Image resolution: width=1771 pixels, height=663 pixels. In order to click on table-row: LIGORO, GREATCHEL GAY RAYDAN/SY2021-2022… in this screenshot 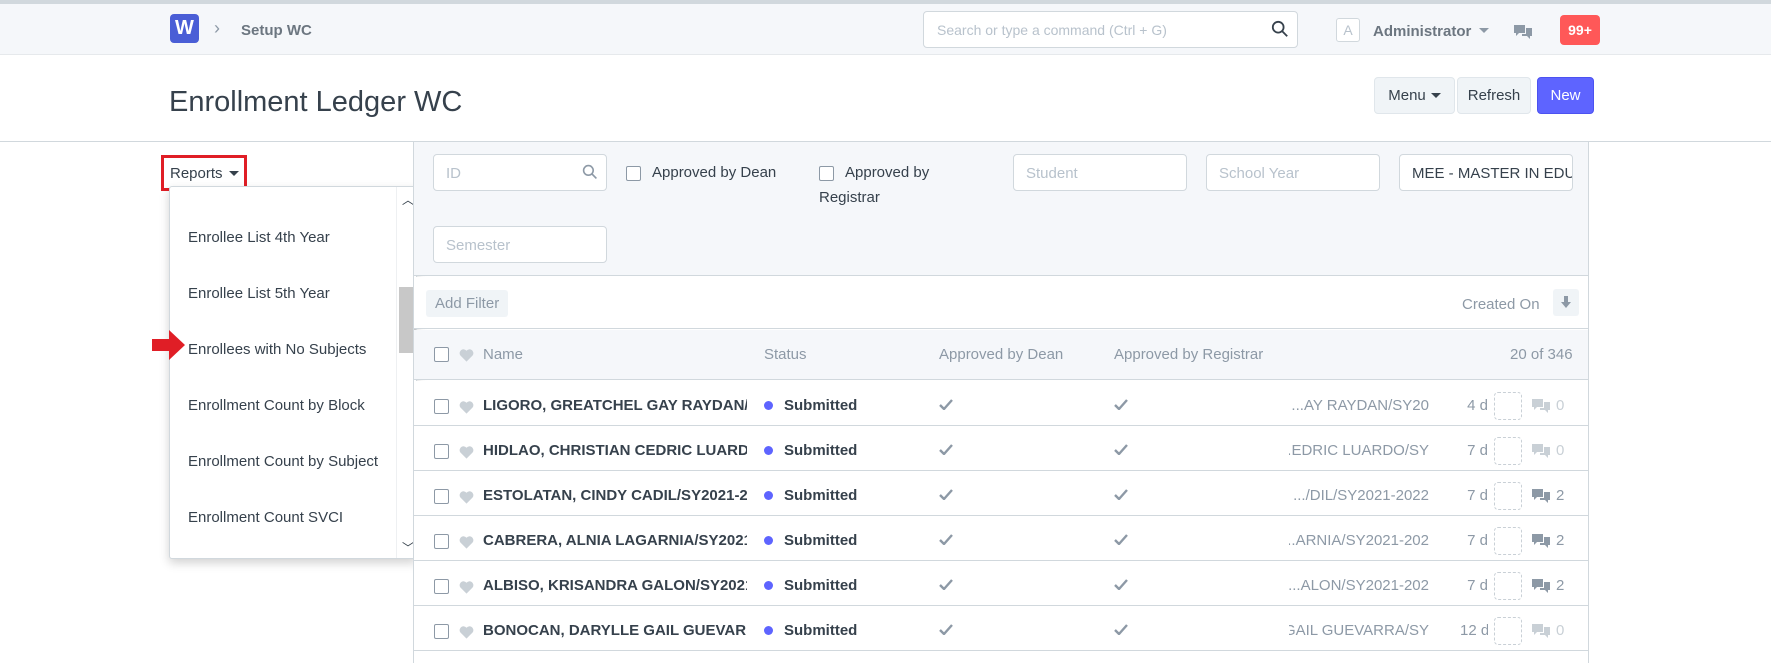, I will do `click(1001, 403)`.